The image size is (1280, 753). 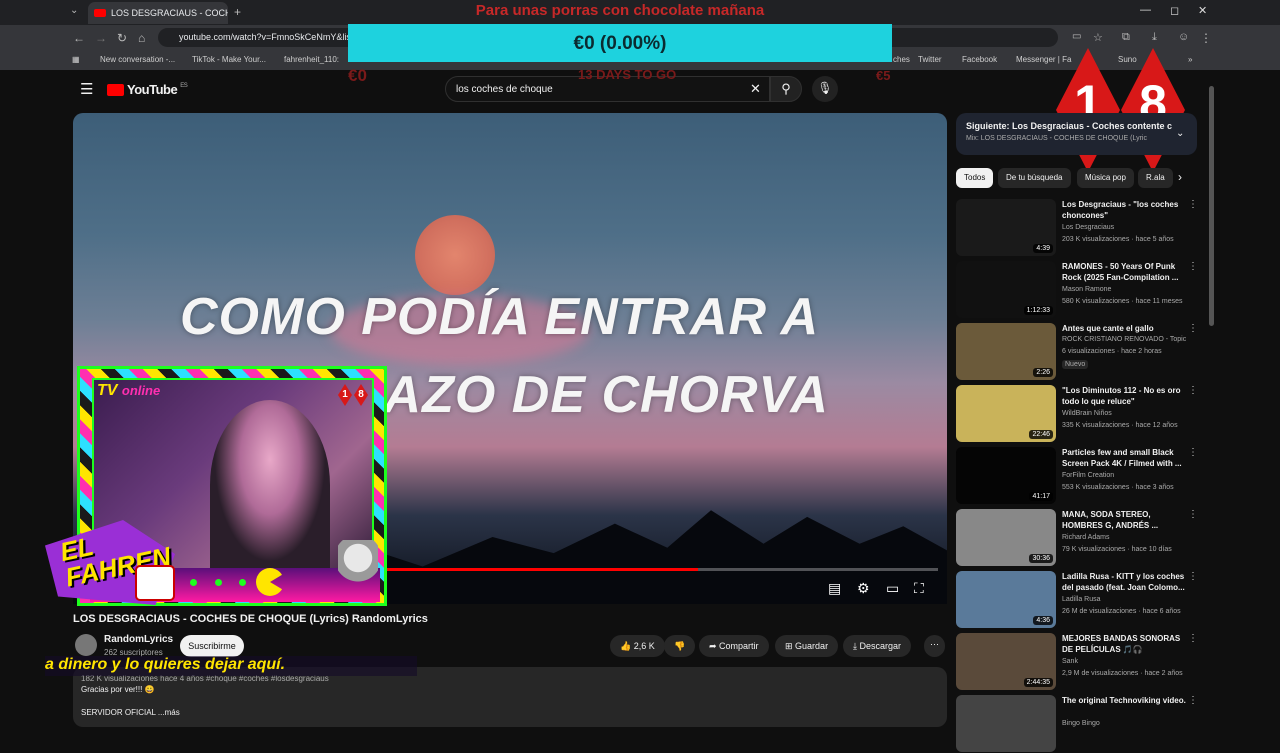 What do you see at coordinates (1088, 475) in the screenshot?
I see `recommendation-channel: ForFilm Creation` at bounding box center [1088, 475].